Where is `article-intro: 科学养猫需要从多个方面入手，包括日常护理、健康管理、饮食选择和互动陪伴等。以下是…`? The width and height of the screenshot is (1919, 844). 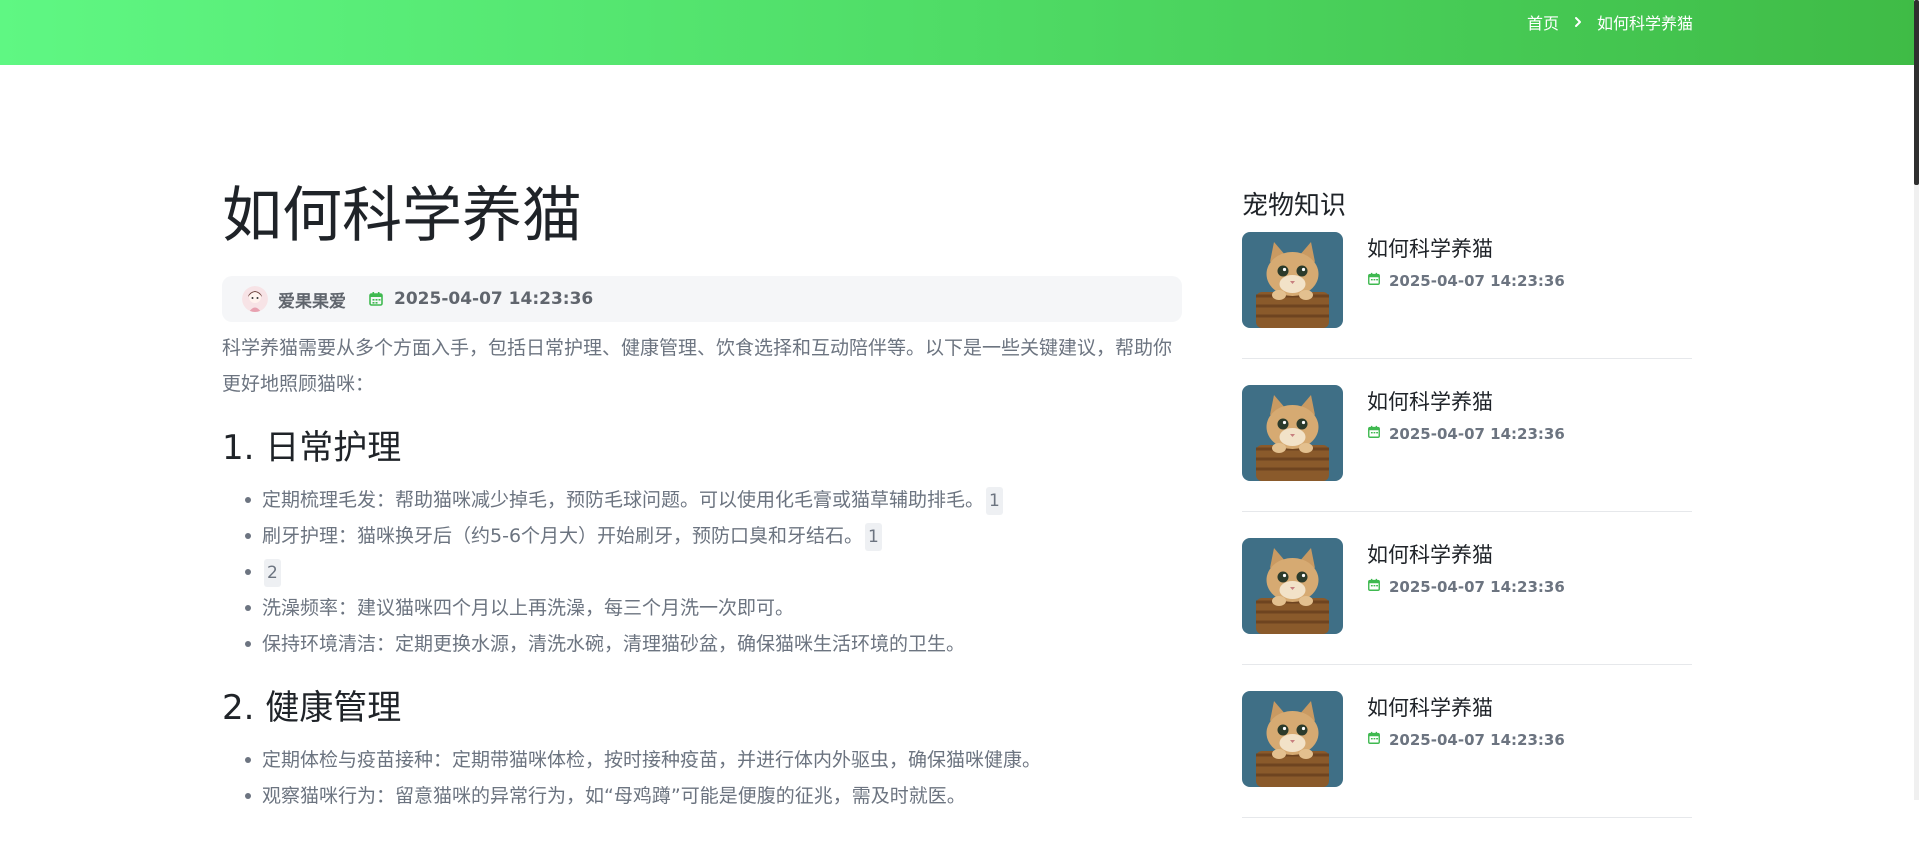
article-intro: 科学养猫需要从多个方面入手，包括日常护理、健康管理、饮食选择和互动陪伴等。以下是… is located at coordinates (697, 366).